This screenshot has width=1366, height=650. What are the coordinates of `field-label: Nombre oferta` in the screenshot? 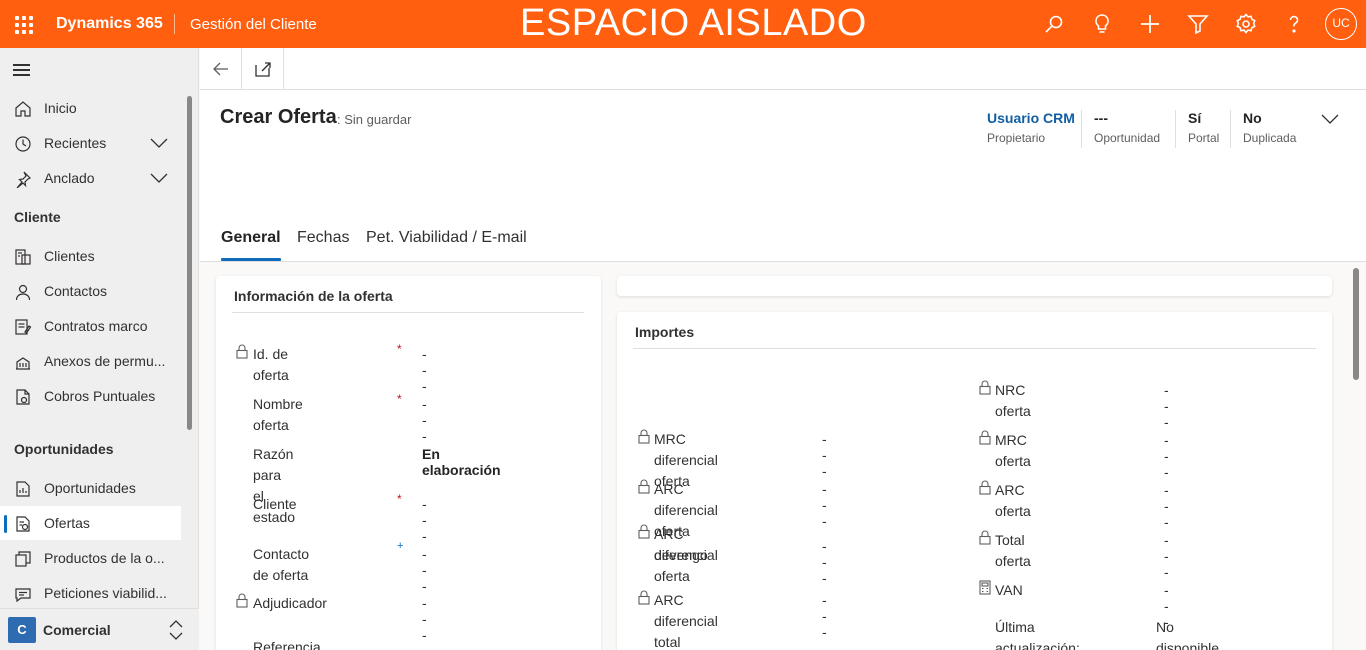 It's located at (278, 414).